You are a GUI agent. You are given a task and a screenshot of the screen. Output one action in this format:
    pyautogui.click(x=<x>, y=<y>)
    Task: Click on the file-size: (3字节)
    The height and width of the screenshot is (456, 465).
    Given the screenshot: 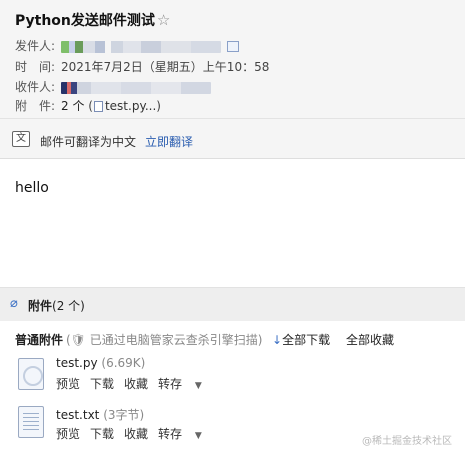 What is the action you would take?
    pyautogui.click(x=124, y=415)
    